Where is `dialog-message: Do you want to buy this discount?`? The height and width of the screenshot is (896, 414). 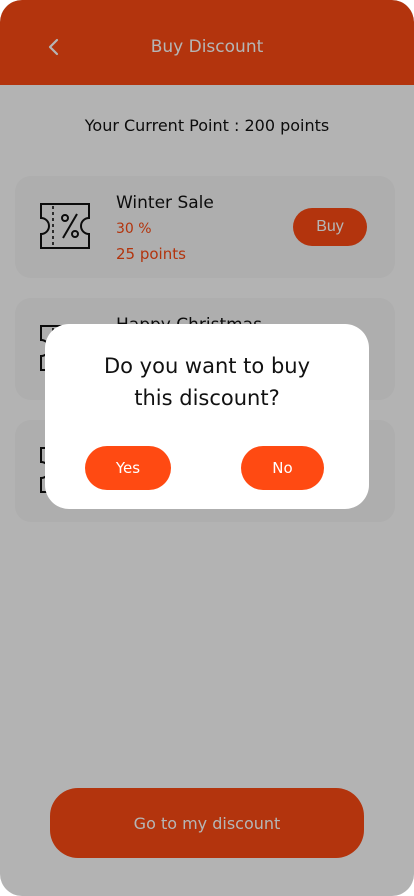
dialog-message: Do you want to buy this discount? is located at coordinates (207, 382).